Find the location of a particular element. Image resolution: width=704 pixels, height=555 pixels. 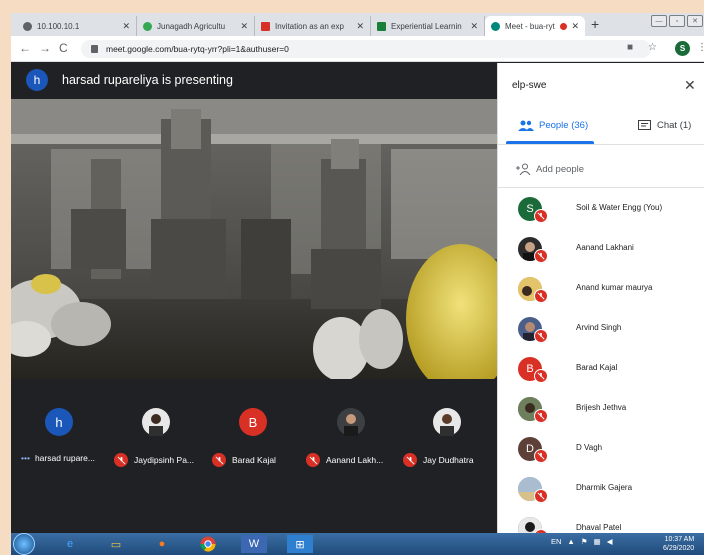

tab-label: Junagadh Agricultu is located at coordinates (191, 26).